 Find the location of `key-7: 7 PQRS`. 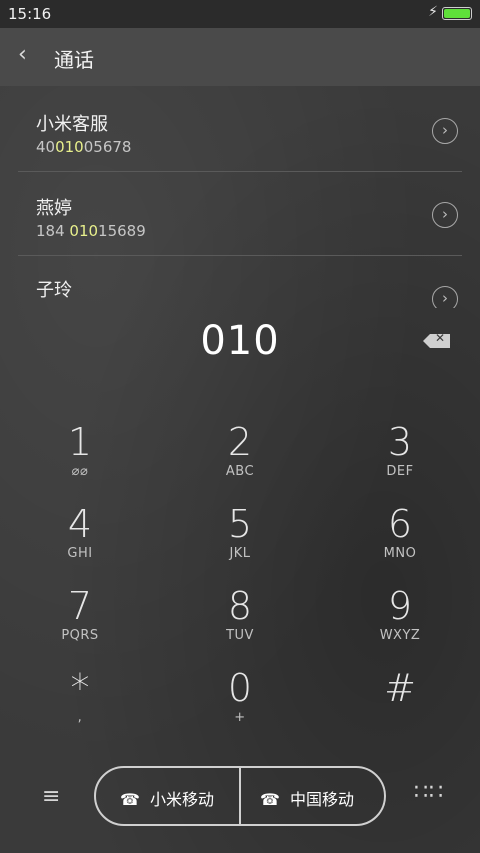

key-7: 7 PQRS is located at coordinates (80, 624).